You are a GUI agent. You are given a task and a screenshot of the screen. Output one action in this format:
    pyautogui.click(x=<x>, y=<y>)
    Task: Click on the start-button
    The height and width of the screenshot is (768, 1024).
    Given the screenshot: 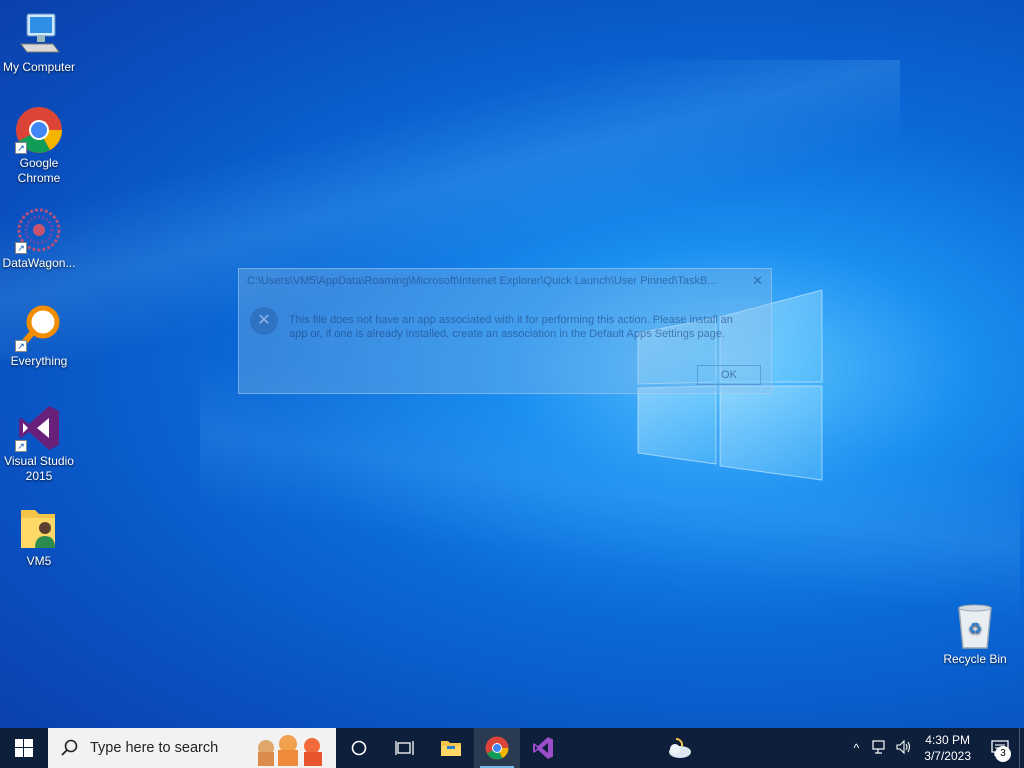 What is the action you would take?
    pyautogui.click(x=24, y=748)
    